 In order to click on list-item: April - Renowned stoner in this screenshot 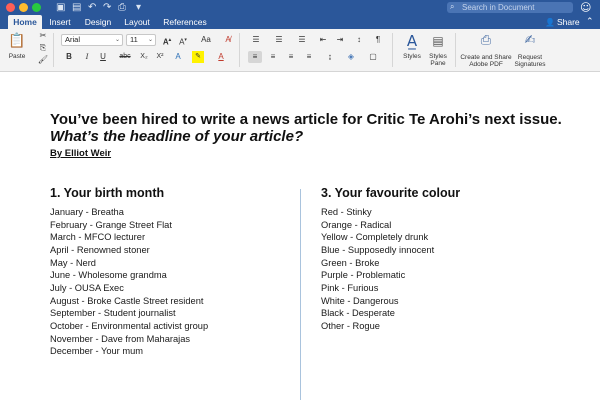, I will do `click(100, 249)`.